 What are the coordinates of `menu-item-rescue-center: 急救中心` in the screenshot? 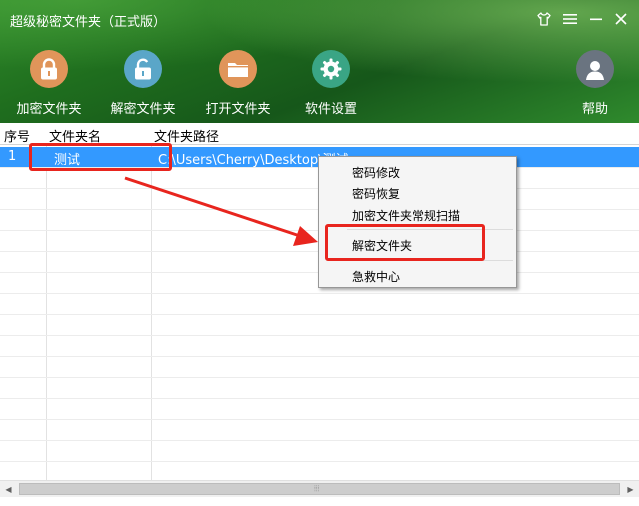 It's located at (376, 276).